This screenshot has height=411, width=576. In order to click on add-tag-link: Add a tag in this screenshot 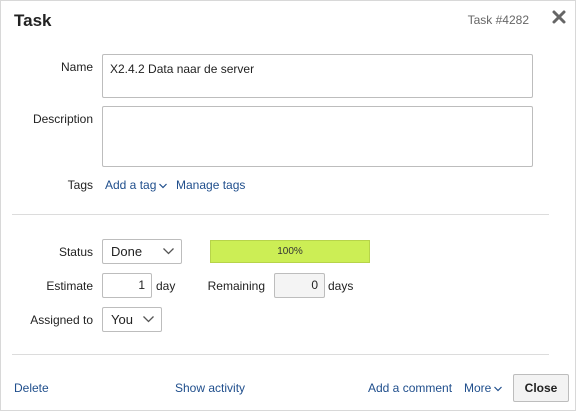, I will do `click(136, 185)`.